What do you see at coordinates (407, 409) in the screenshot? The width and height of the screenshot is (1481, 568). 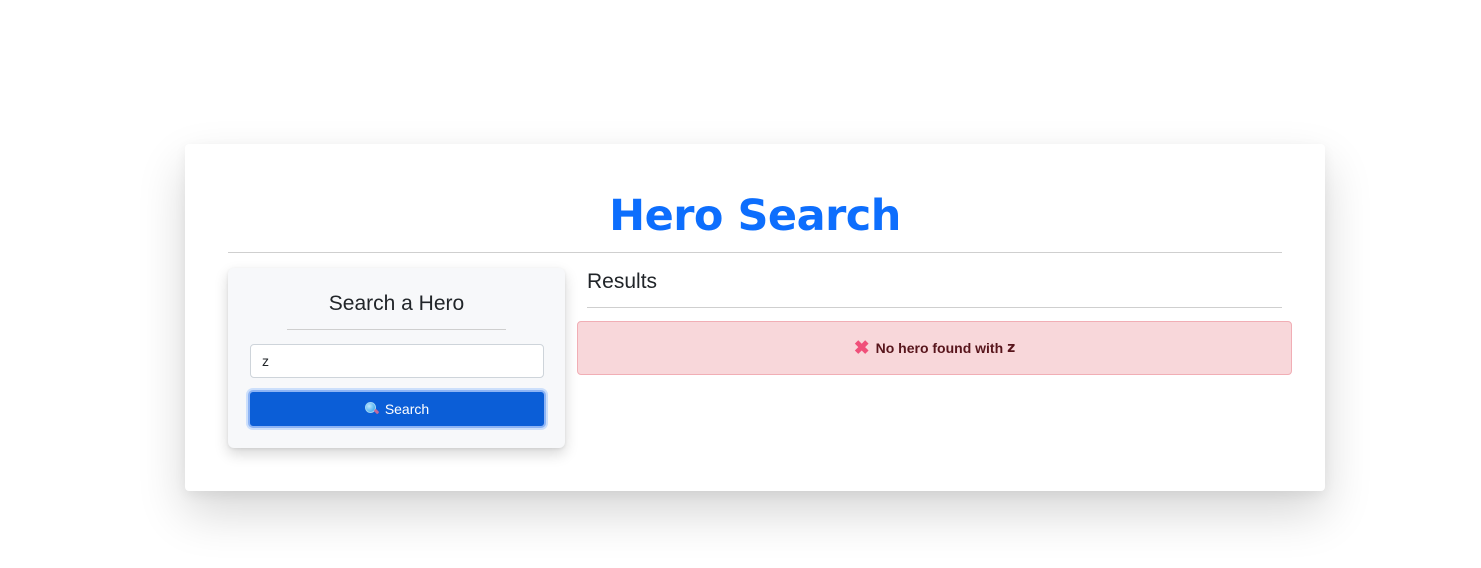 I see `search-button-label: Search` at bounding box center [407, 409].